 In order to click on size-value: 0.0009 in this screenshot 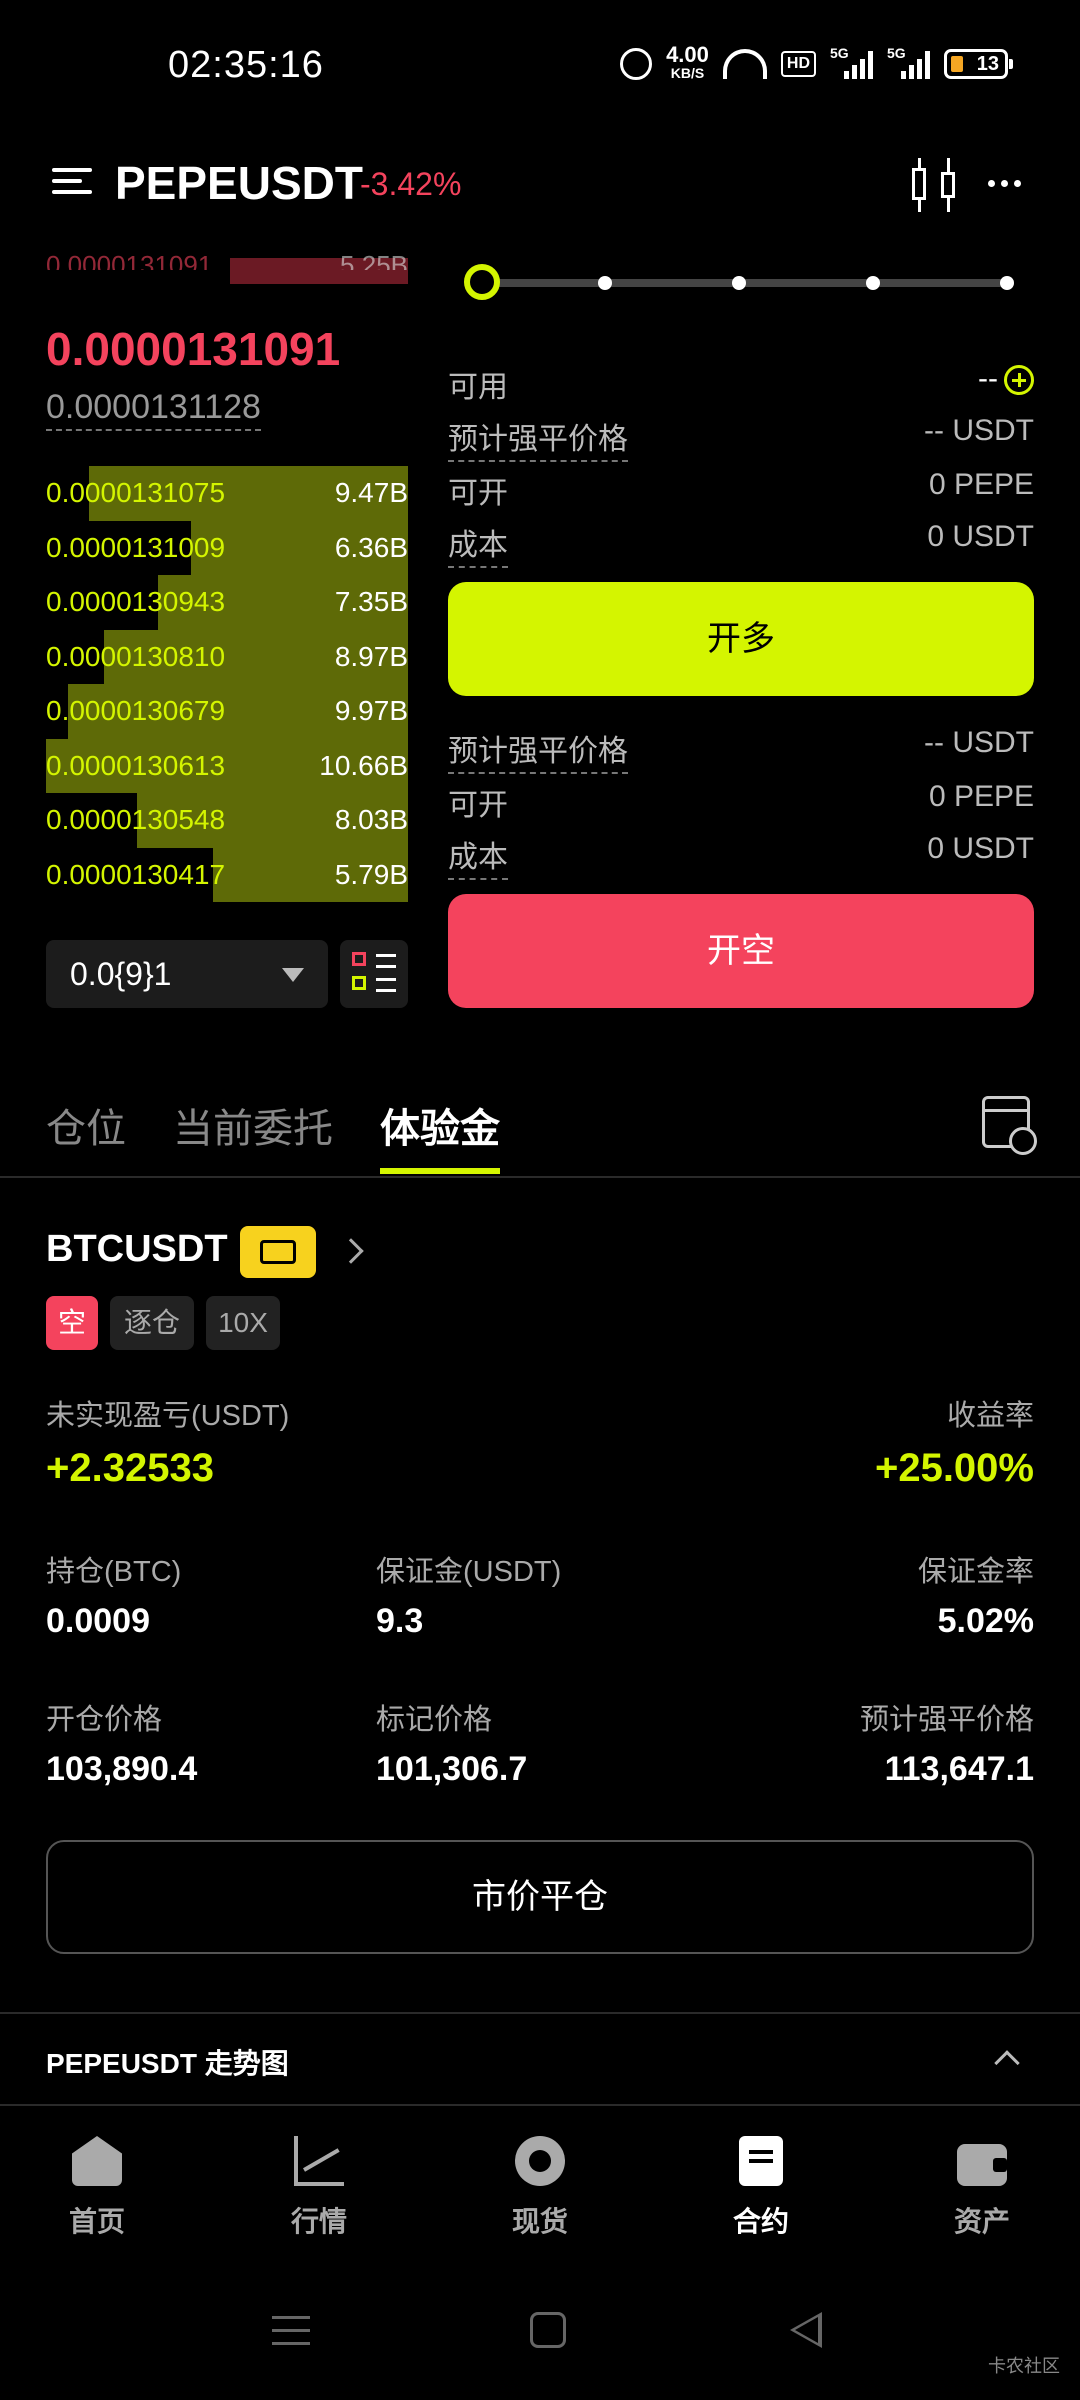, I will do `click(98, 1621)`.